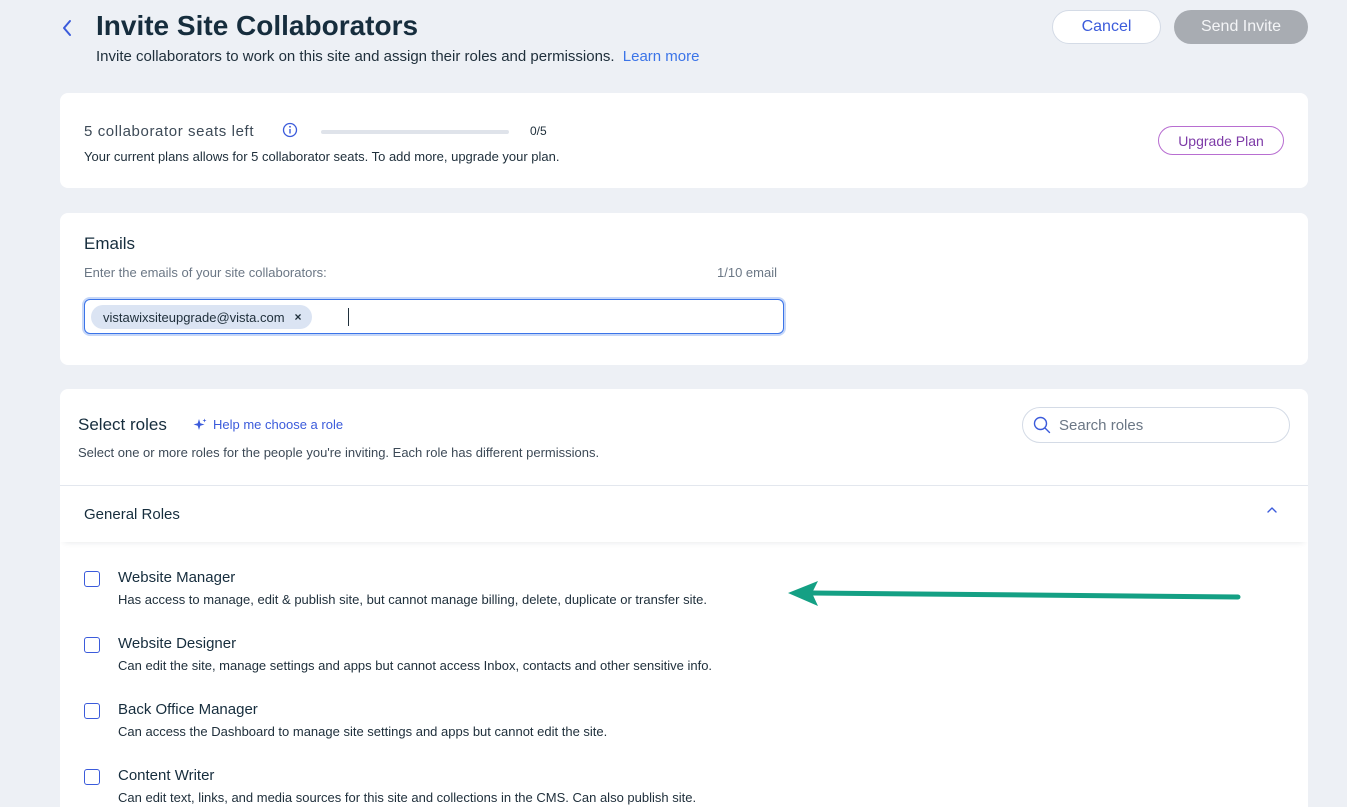 This screenshot has width=1347, height=807. Describe the element at coordinates (1042, 425) in the screenshot. I see `search-icon` at that location.